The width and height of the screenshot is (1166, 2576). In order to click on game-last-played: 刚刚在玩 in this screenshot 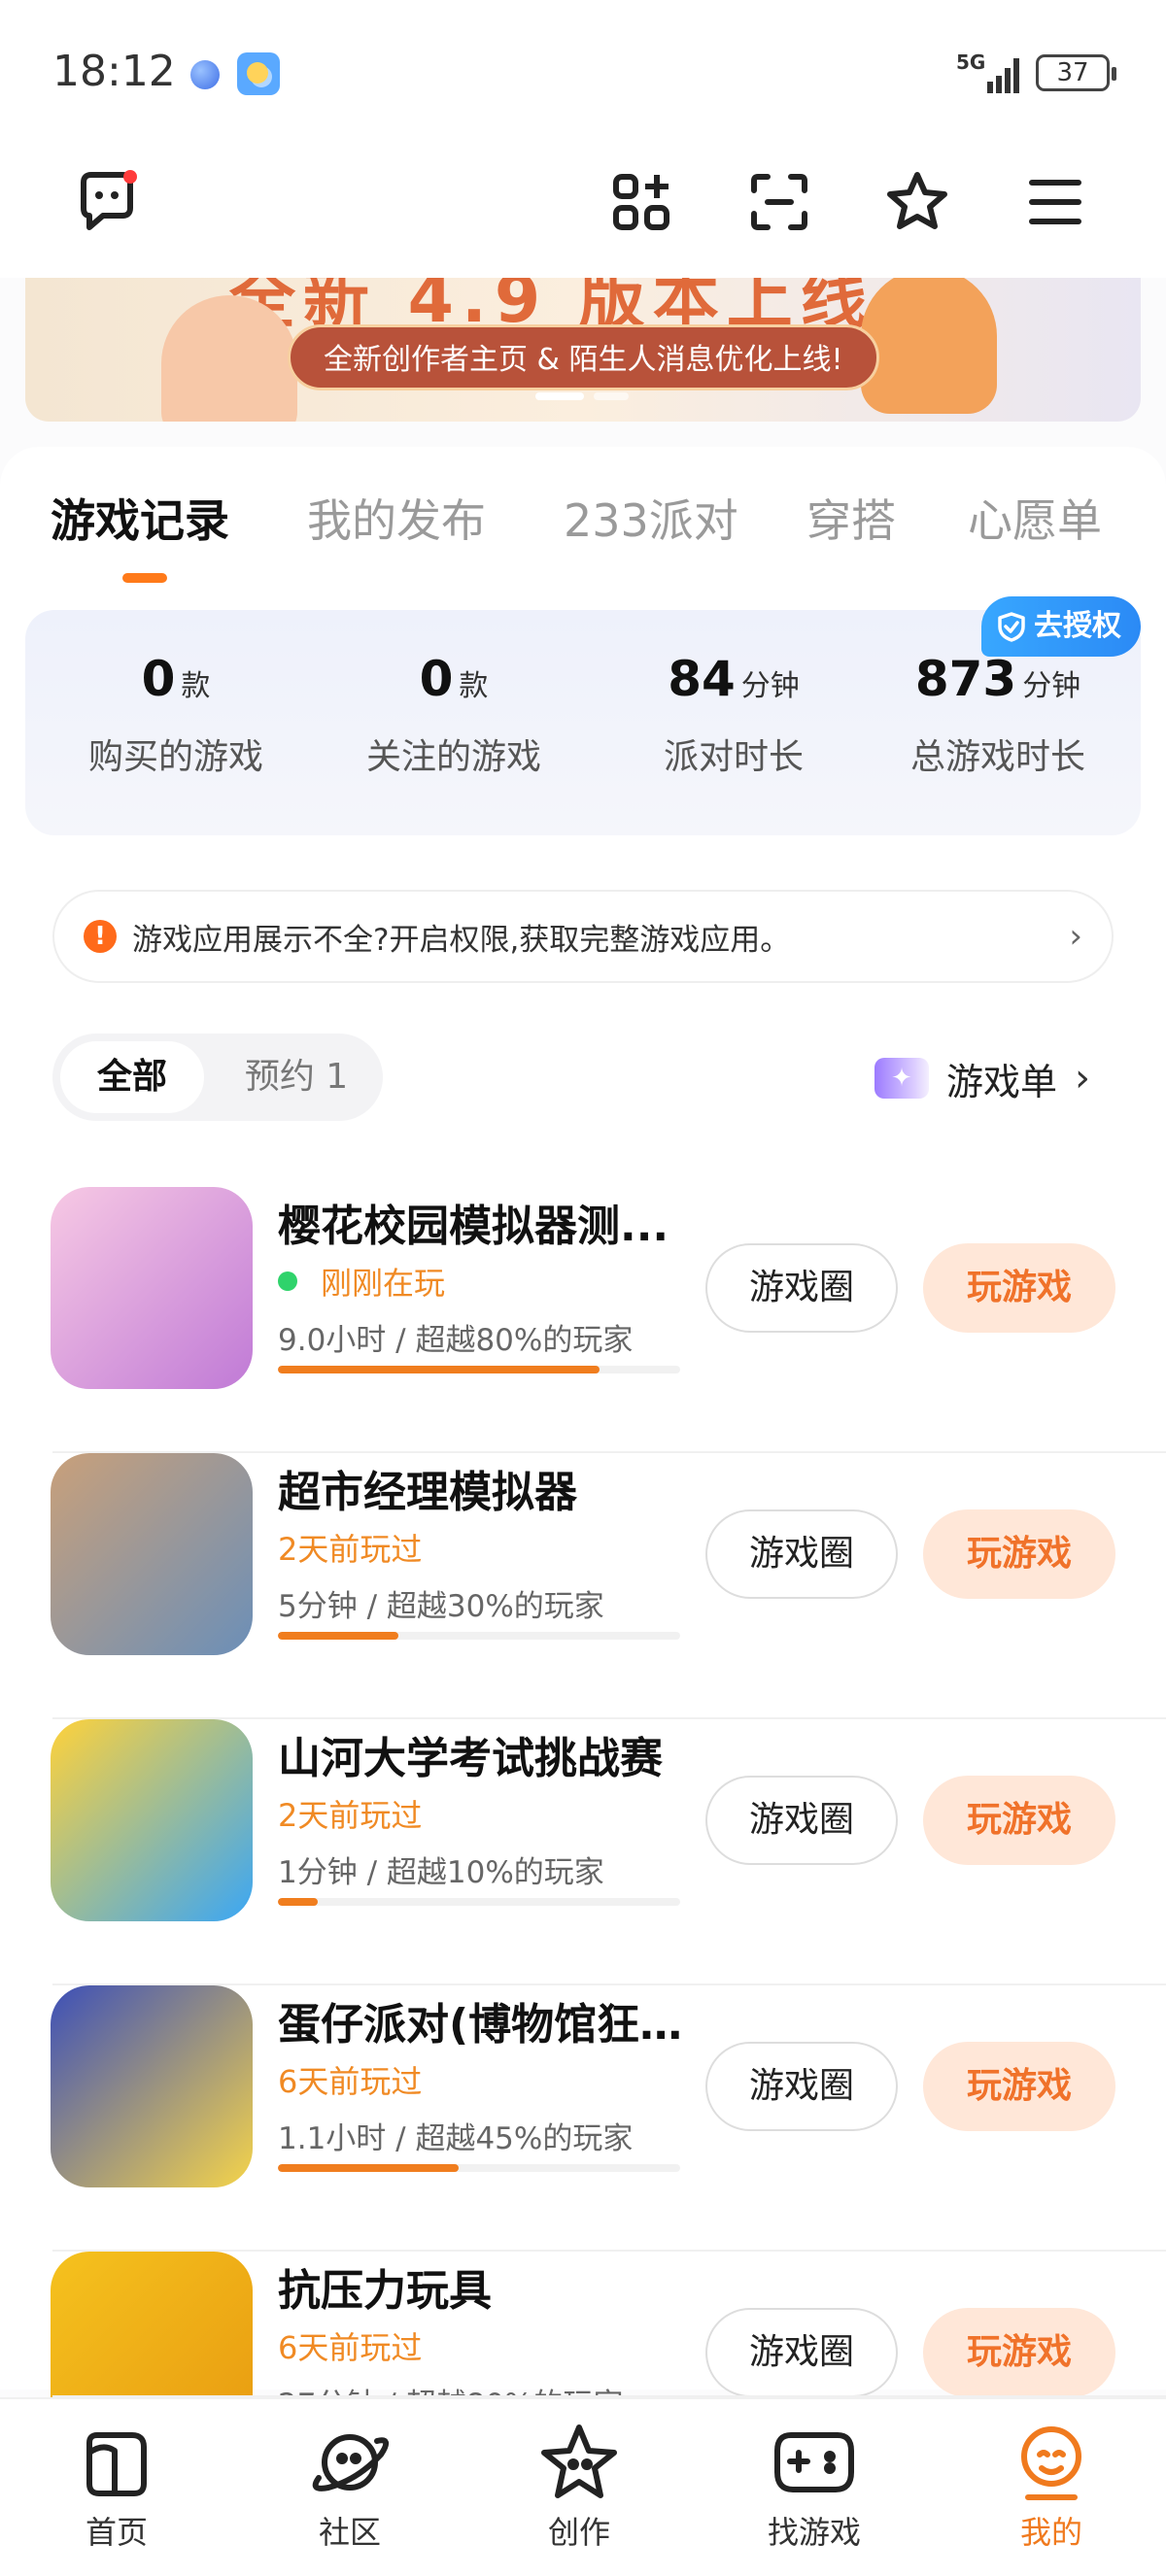, I will do `click(361, 1281)`.